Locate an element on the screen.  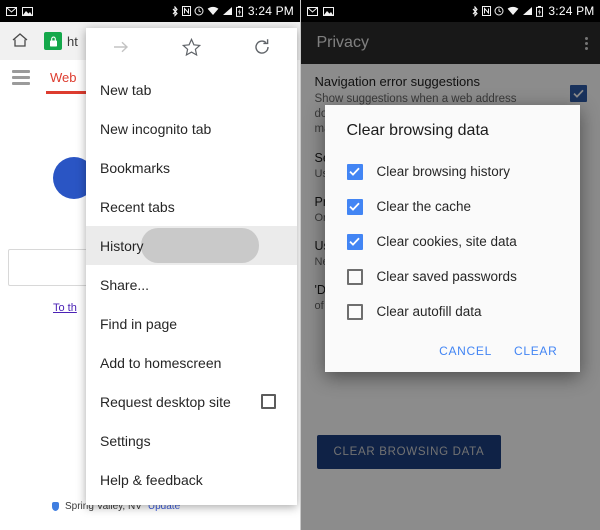
dialog-title: Clear browsing data is located at coordinates (417, 130).